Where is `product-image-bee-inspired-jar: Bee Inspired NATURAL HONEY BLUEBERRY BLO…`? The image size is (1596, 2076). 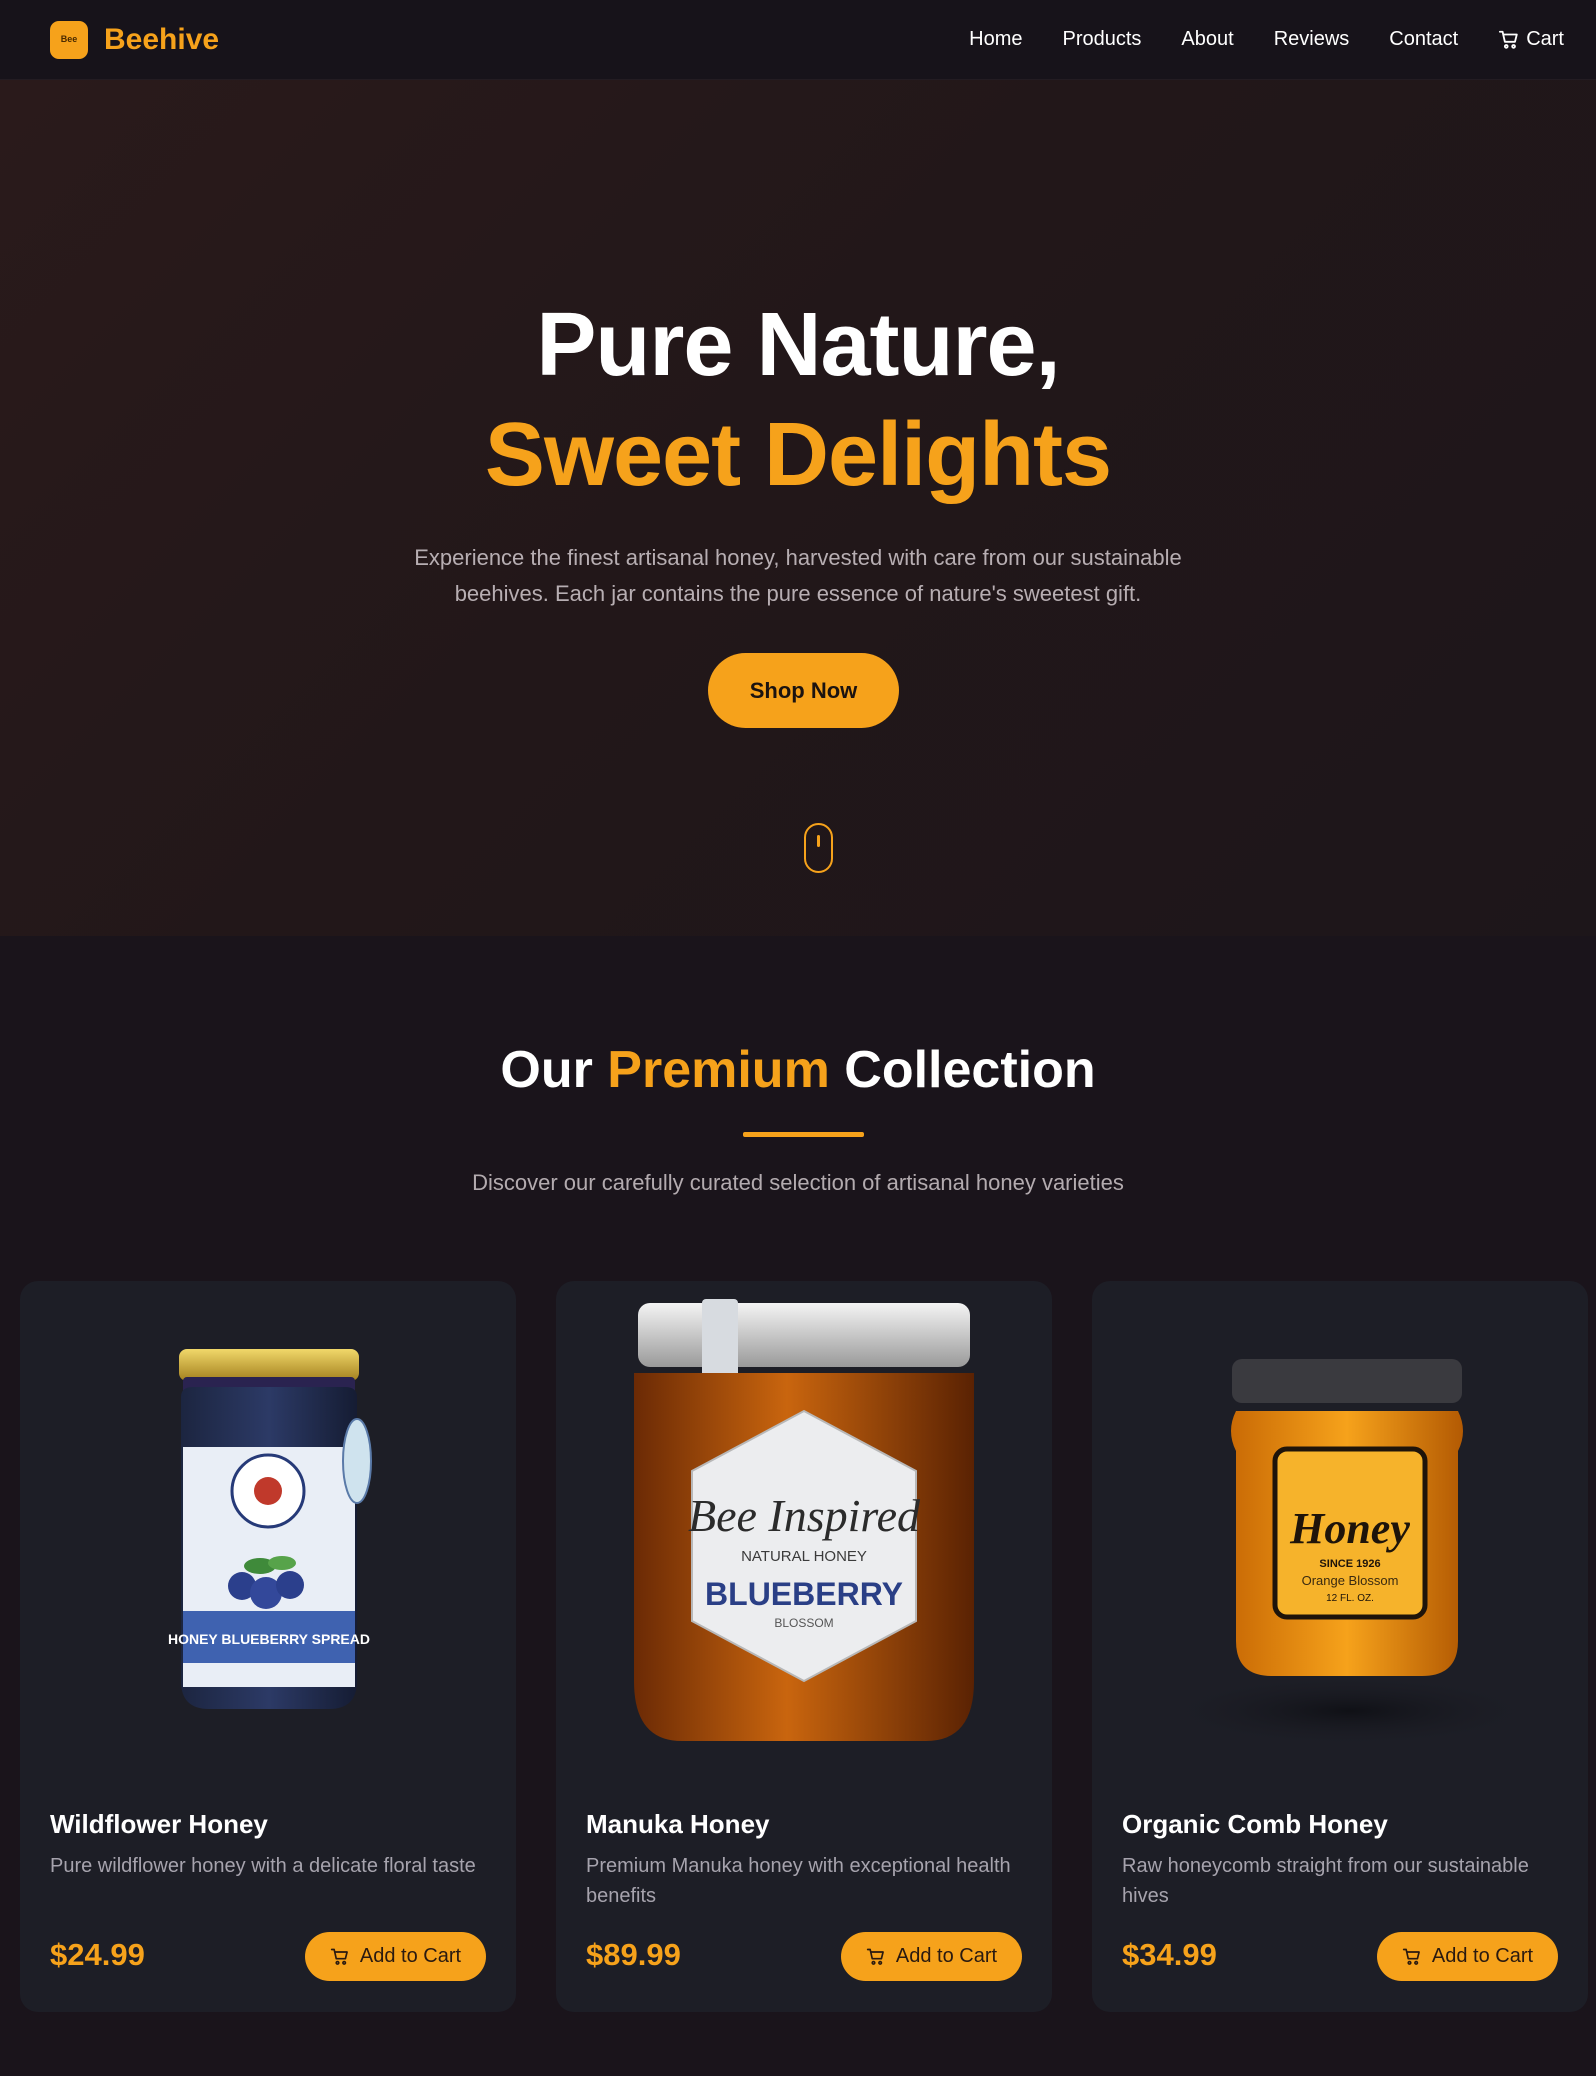 product-image-bee-inspired-jar: Bee Inspired NATURAL HONEY BLUEBERRY BLO… is located at coordinates (804, 1521).